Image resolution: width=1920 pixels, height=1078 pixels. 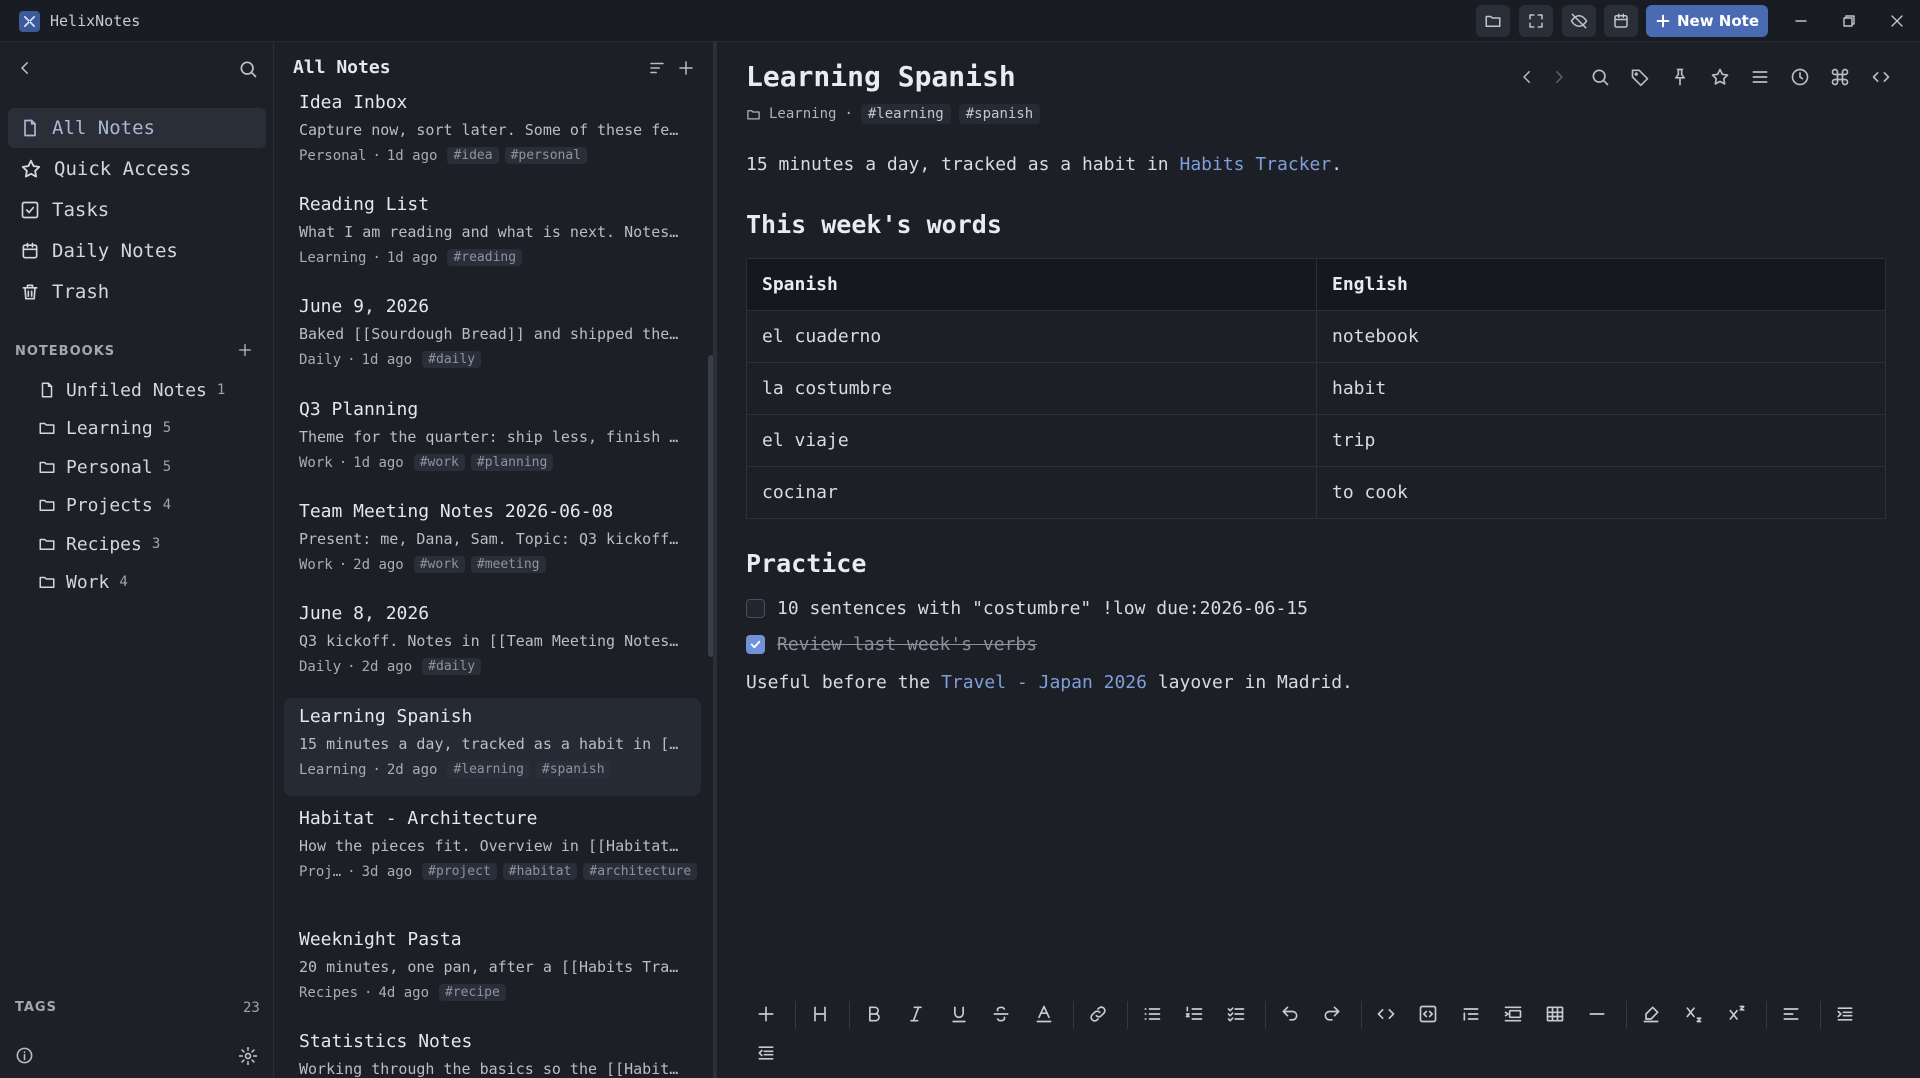 I want to click on insert-block-button, so click(x=766, y=1014).